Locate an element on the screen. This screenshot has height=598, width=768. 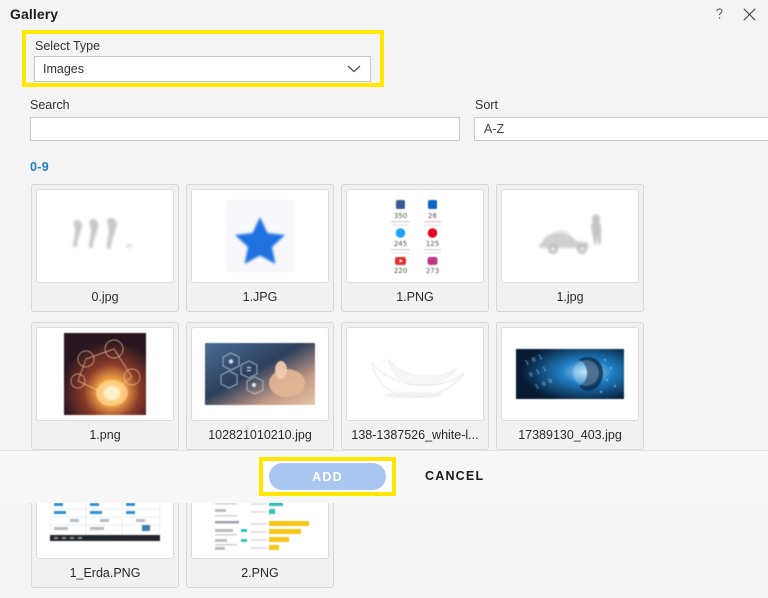
dialog-footer: ADD CANCEL is located at coordinates (384, 476).